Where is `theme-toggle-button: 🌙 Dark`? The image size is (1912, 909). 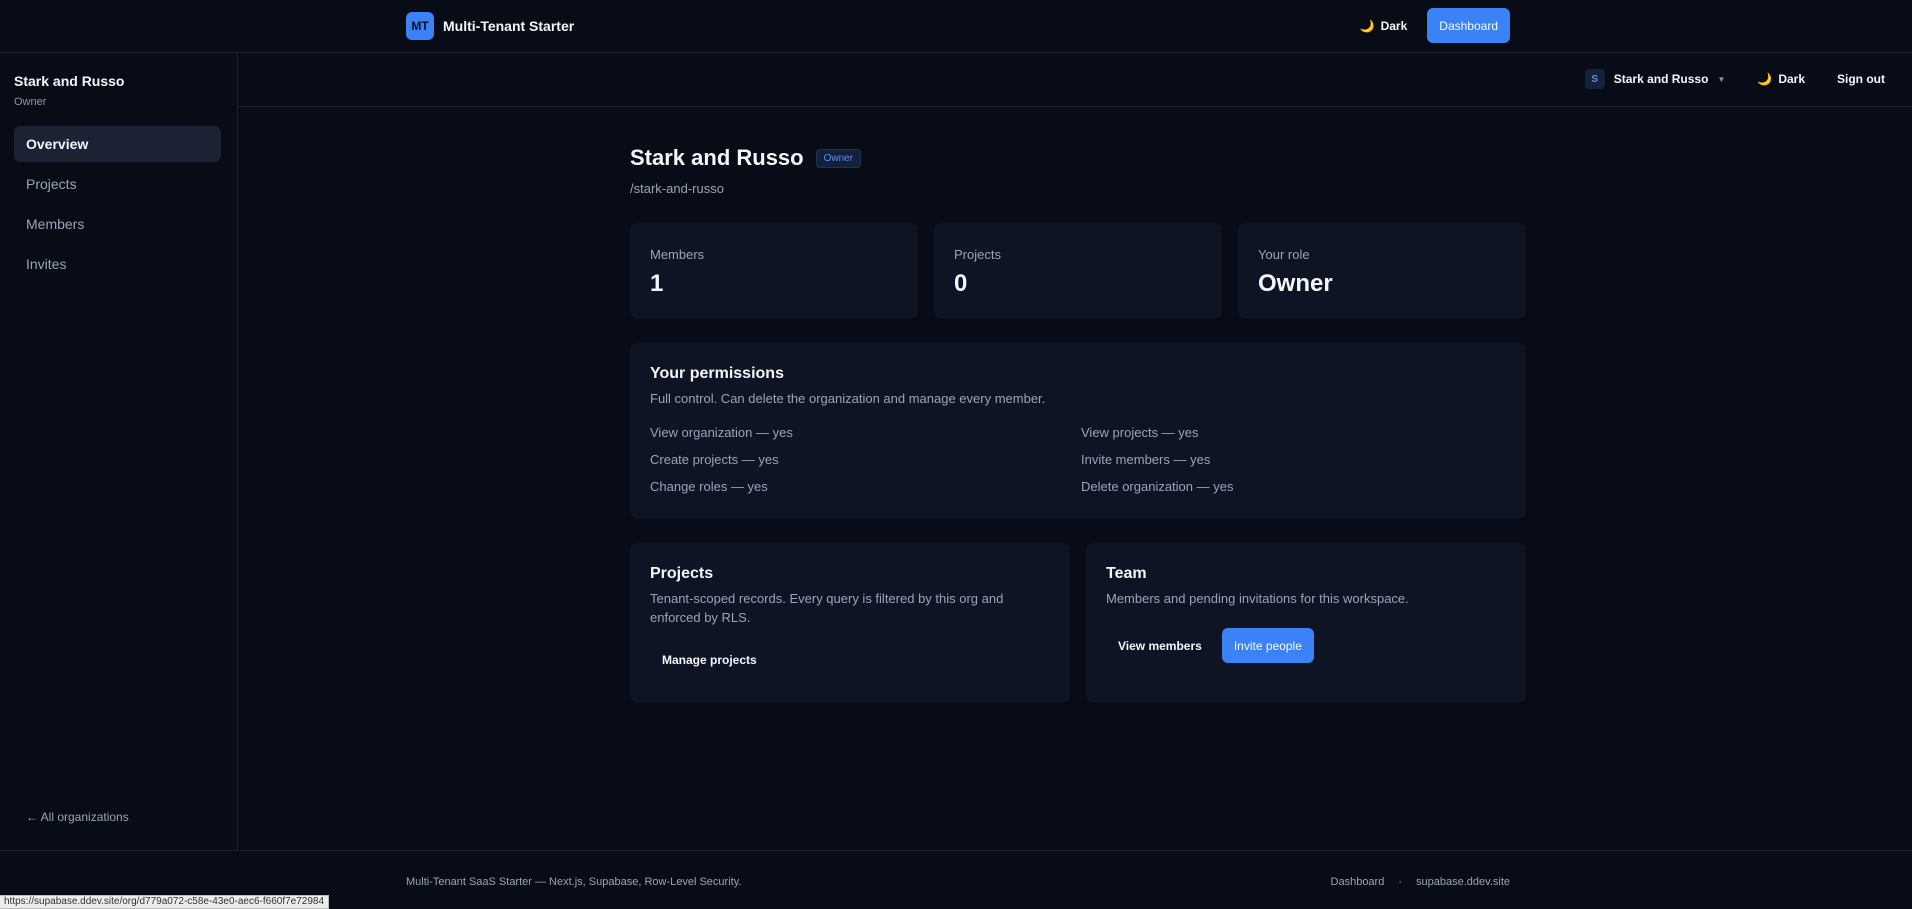
theme-toggle-button: 🌙 Dark is located at coordinates (1384, 26).